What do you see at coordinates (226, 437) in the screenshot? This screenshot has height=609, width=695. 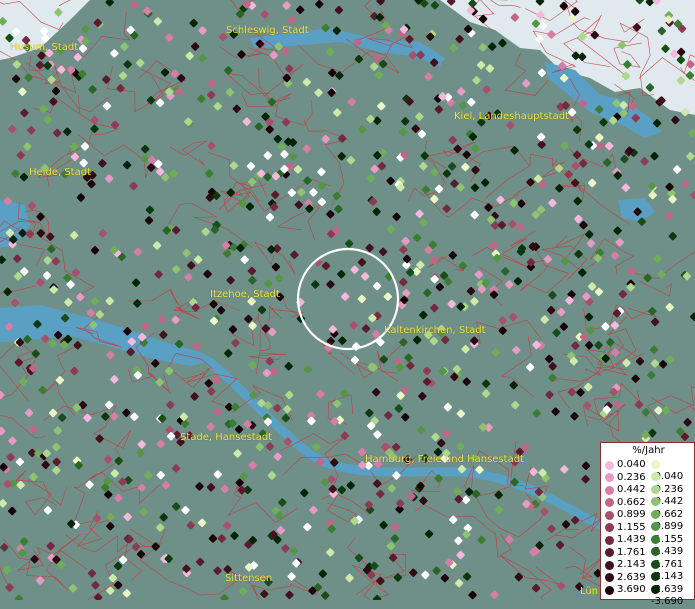 I see `city-label-stade: Stade, Hansestadt` at bounding box center [226, 437].